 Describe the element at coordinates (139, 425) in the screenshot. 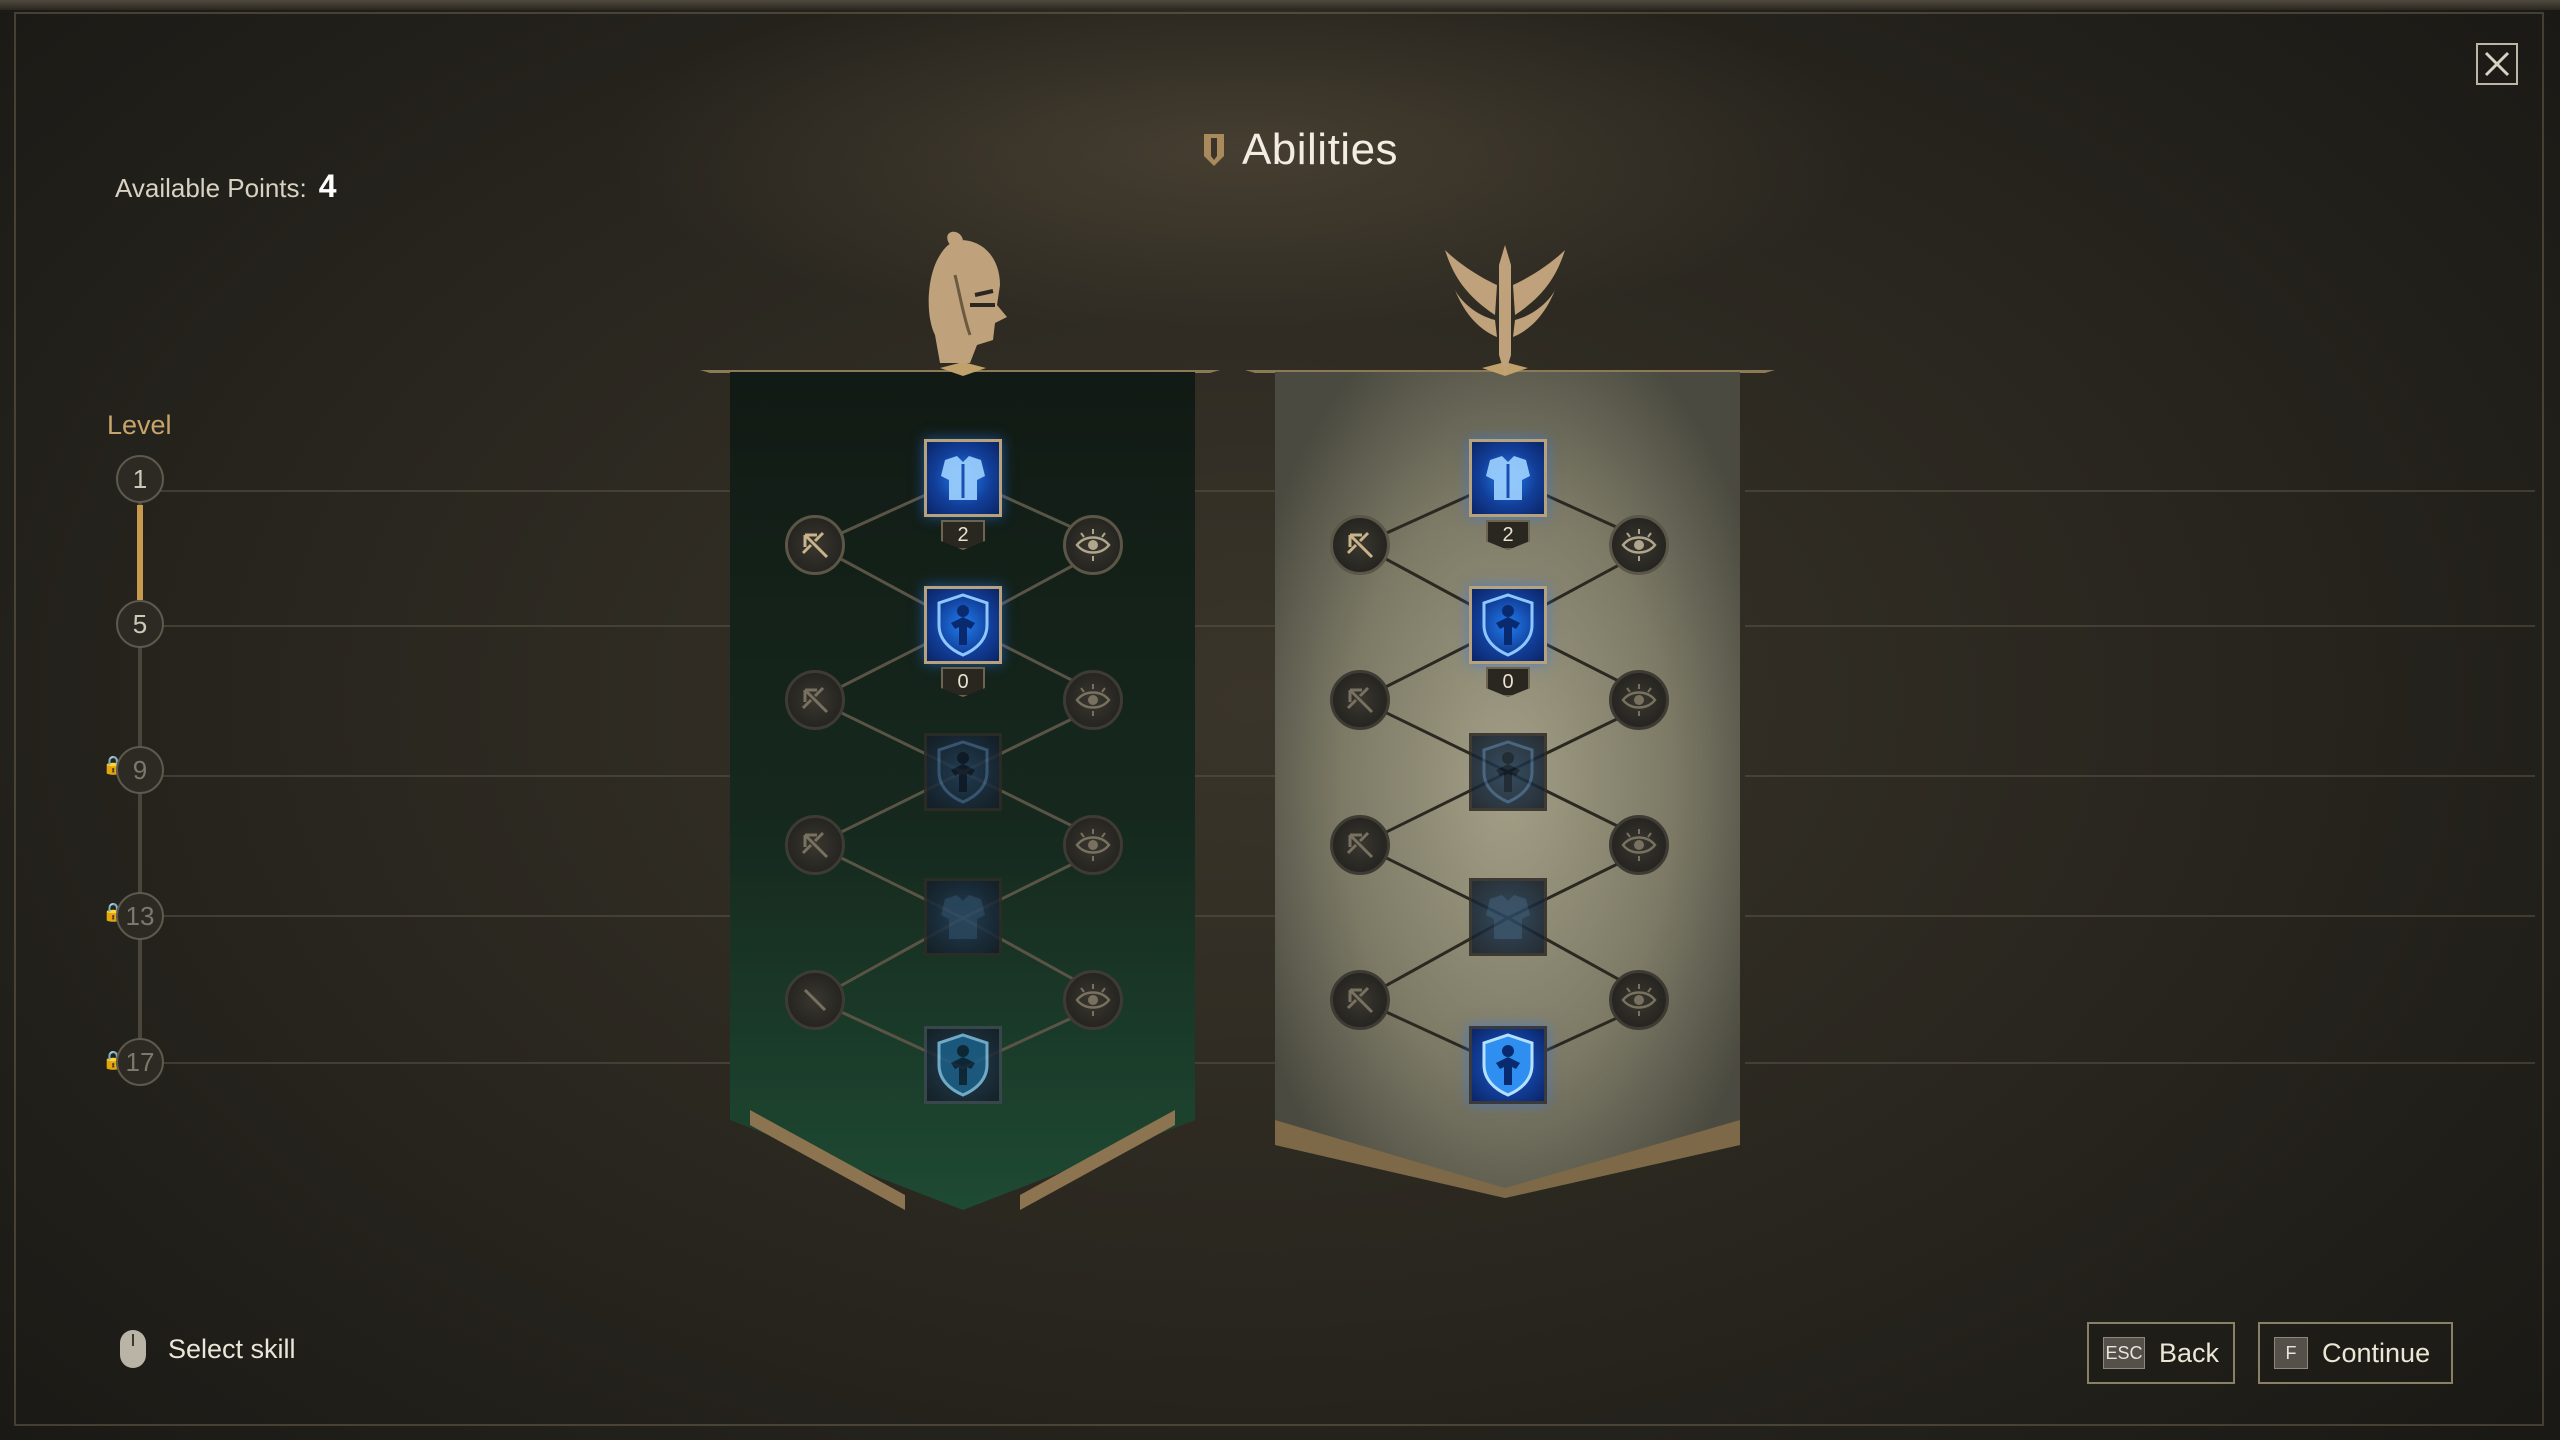

I see `level-label: Level` at that location.